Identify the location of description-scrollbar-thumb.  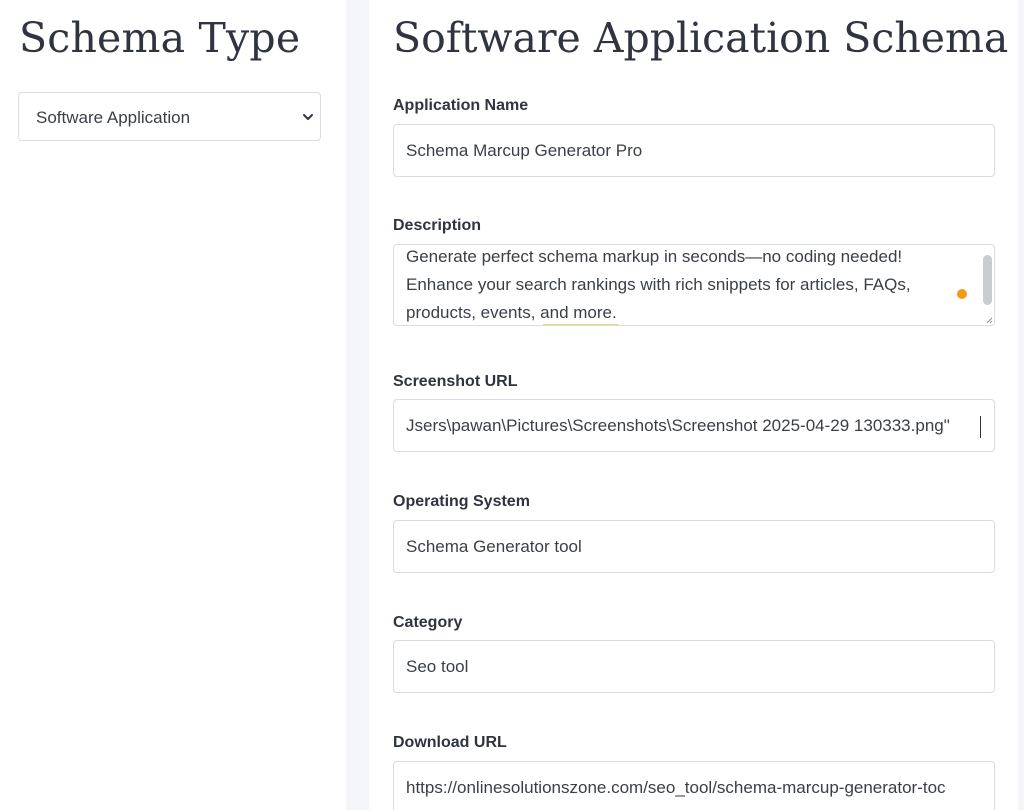
(987, 280).